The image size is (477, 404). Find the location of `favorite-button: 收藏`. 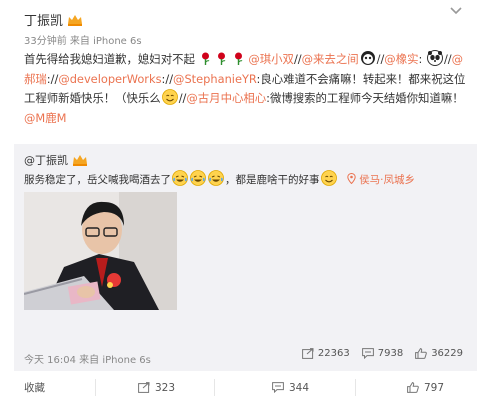

favorite-button: 收藏 is located at coordinates (34, 387).